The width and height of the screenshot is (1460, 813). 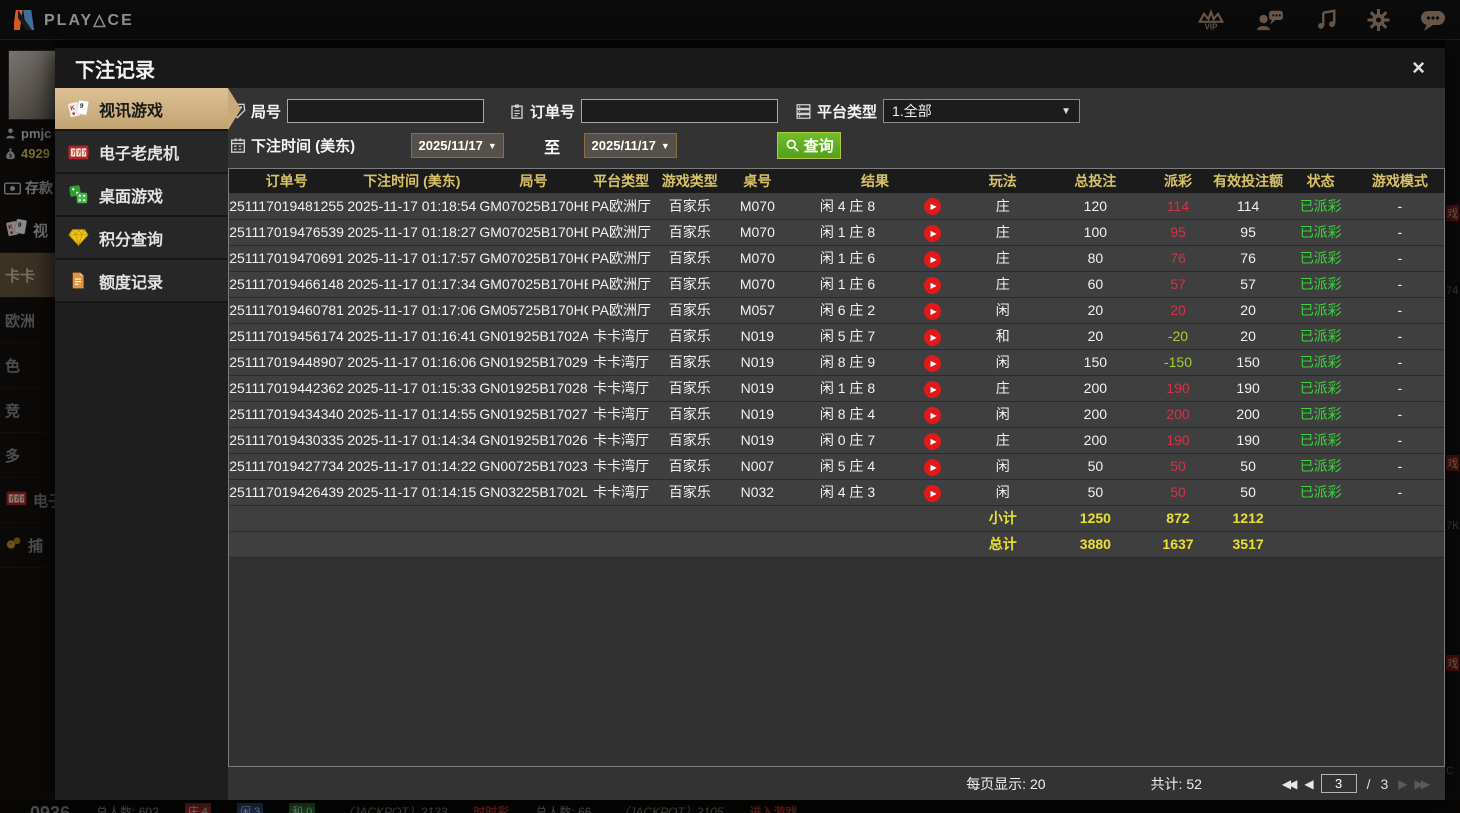 I want to click on time-cell: 2025-11-17 01:14:22, so click(x=412, y=466).